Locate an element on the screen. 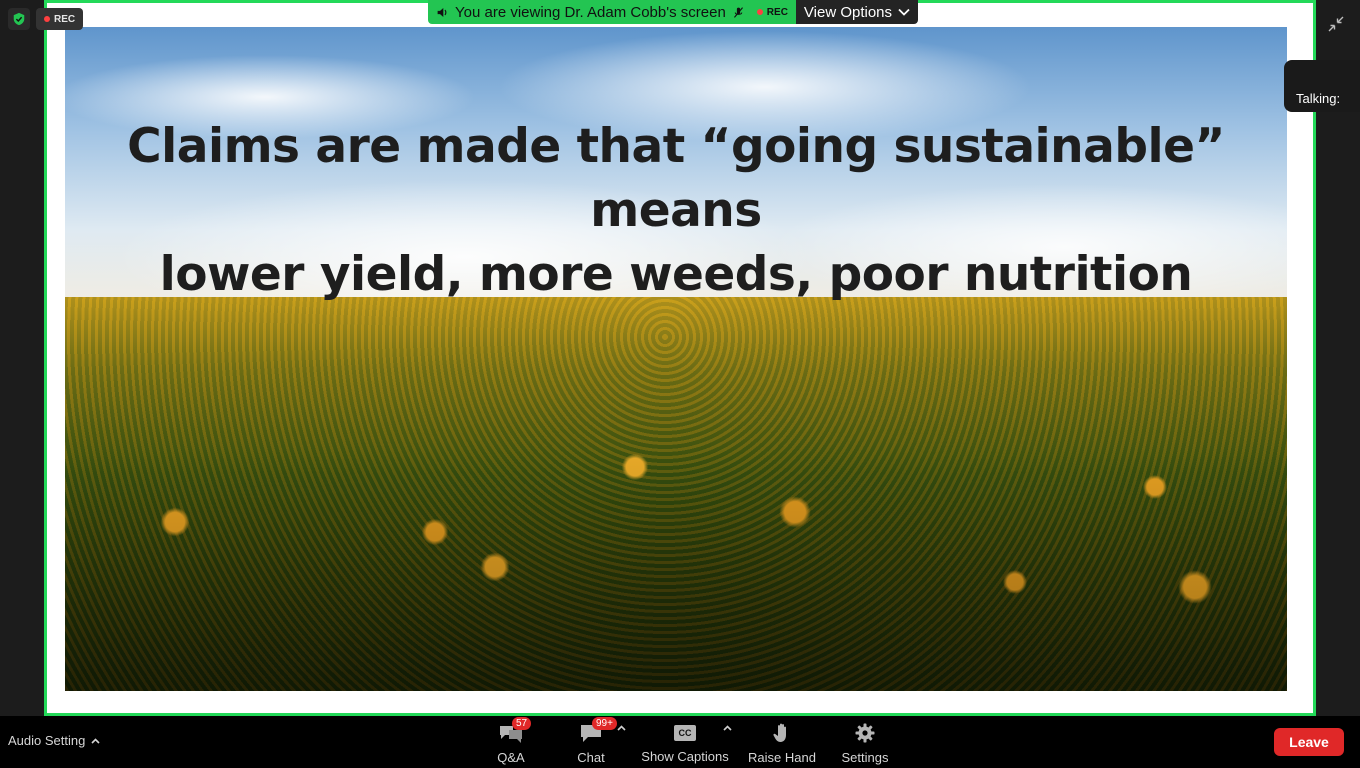  viewing-rec-indicator: REC is located at coordinates (772, 12).